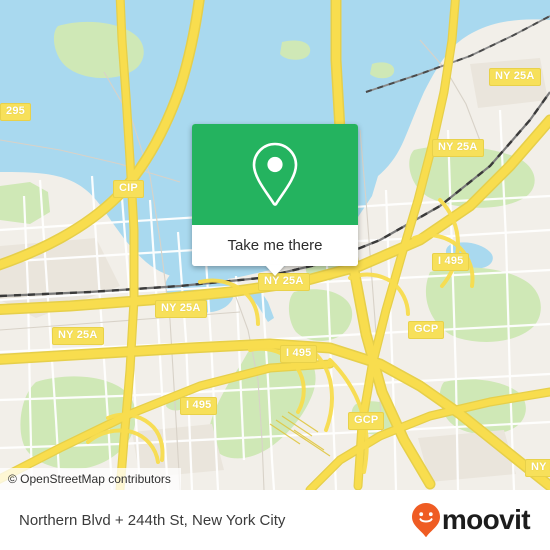 The image size is (550, 550). I want to click on attribution-text: © OpenStreetMap contributors, so click(89, 479).